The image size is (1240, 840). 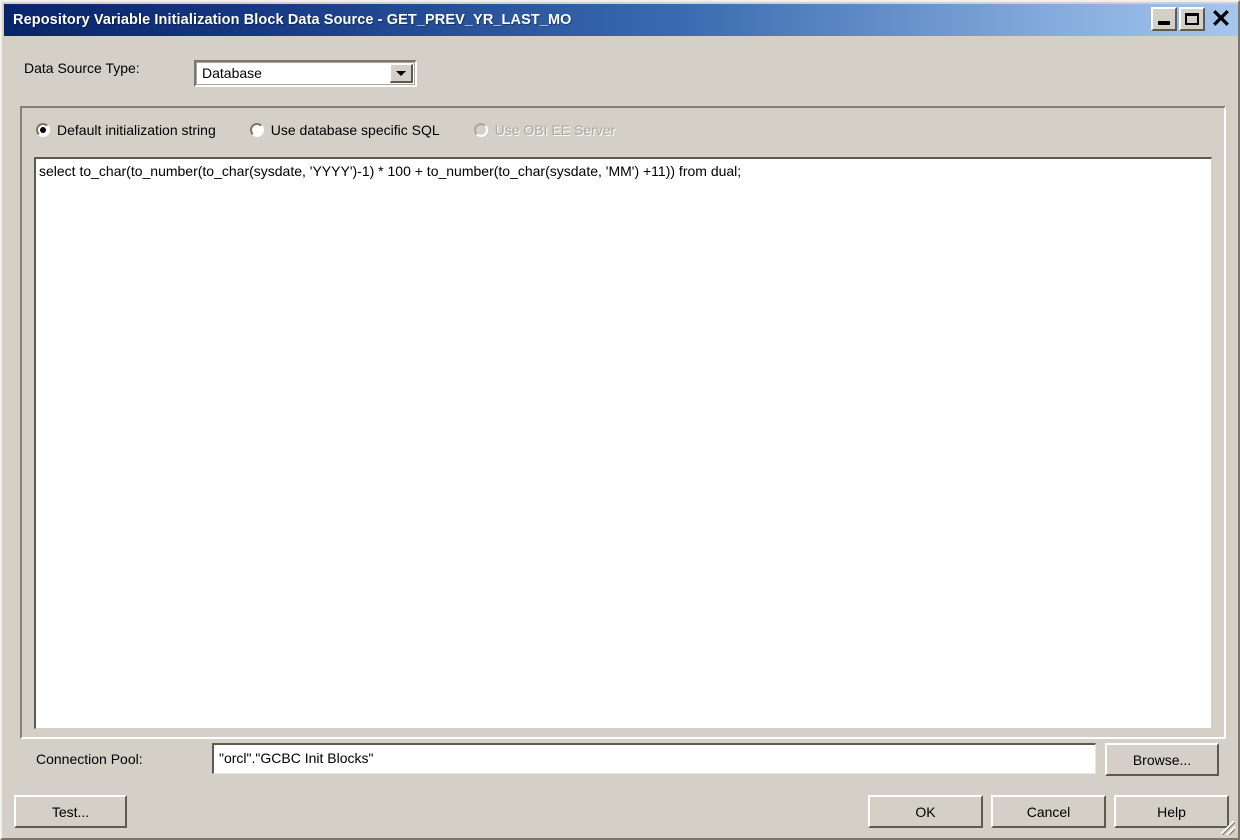 I want to click on radio-default-init-string: Default initialization string, so click(x=126, y=130).